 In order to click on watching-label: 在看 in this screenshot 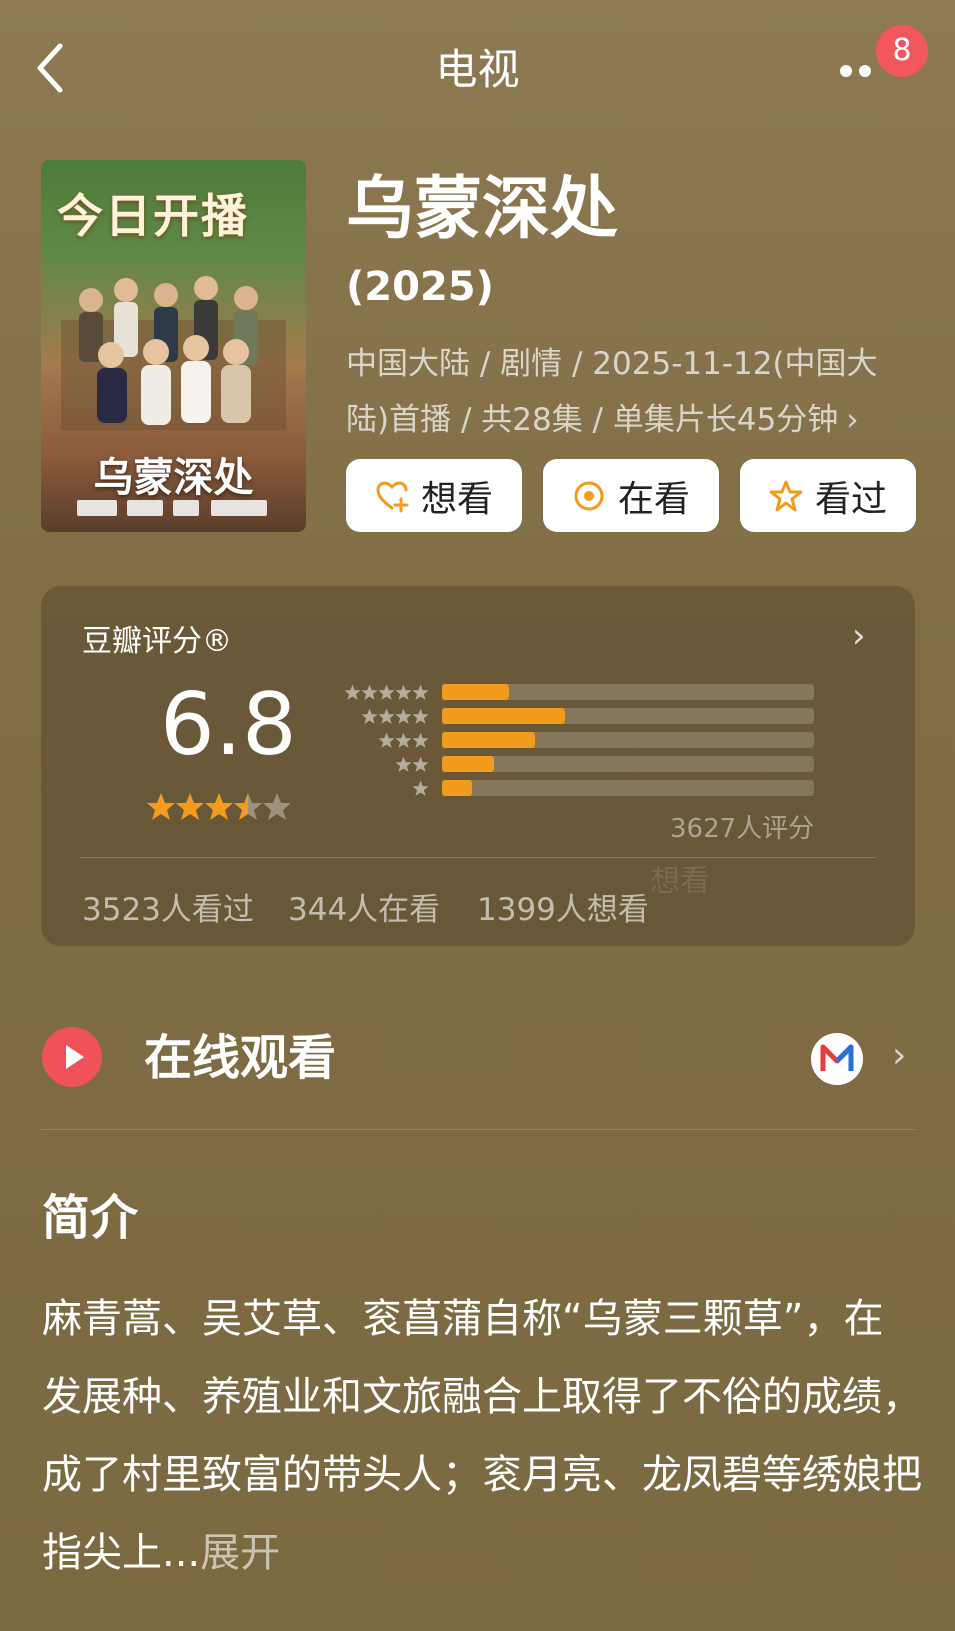, I will do `click(653, 499)`.